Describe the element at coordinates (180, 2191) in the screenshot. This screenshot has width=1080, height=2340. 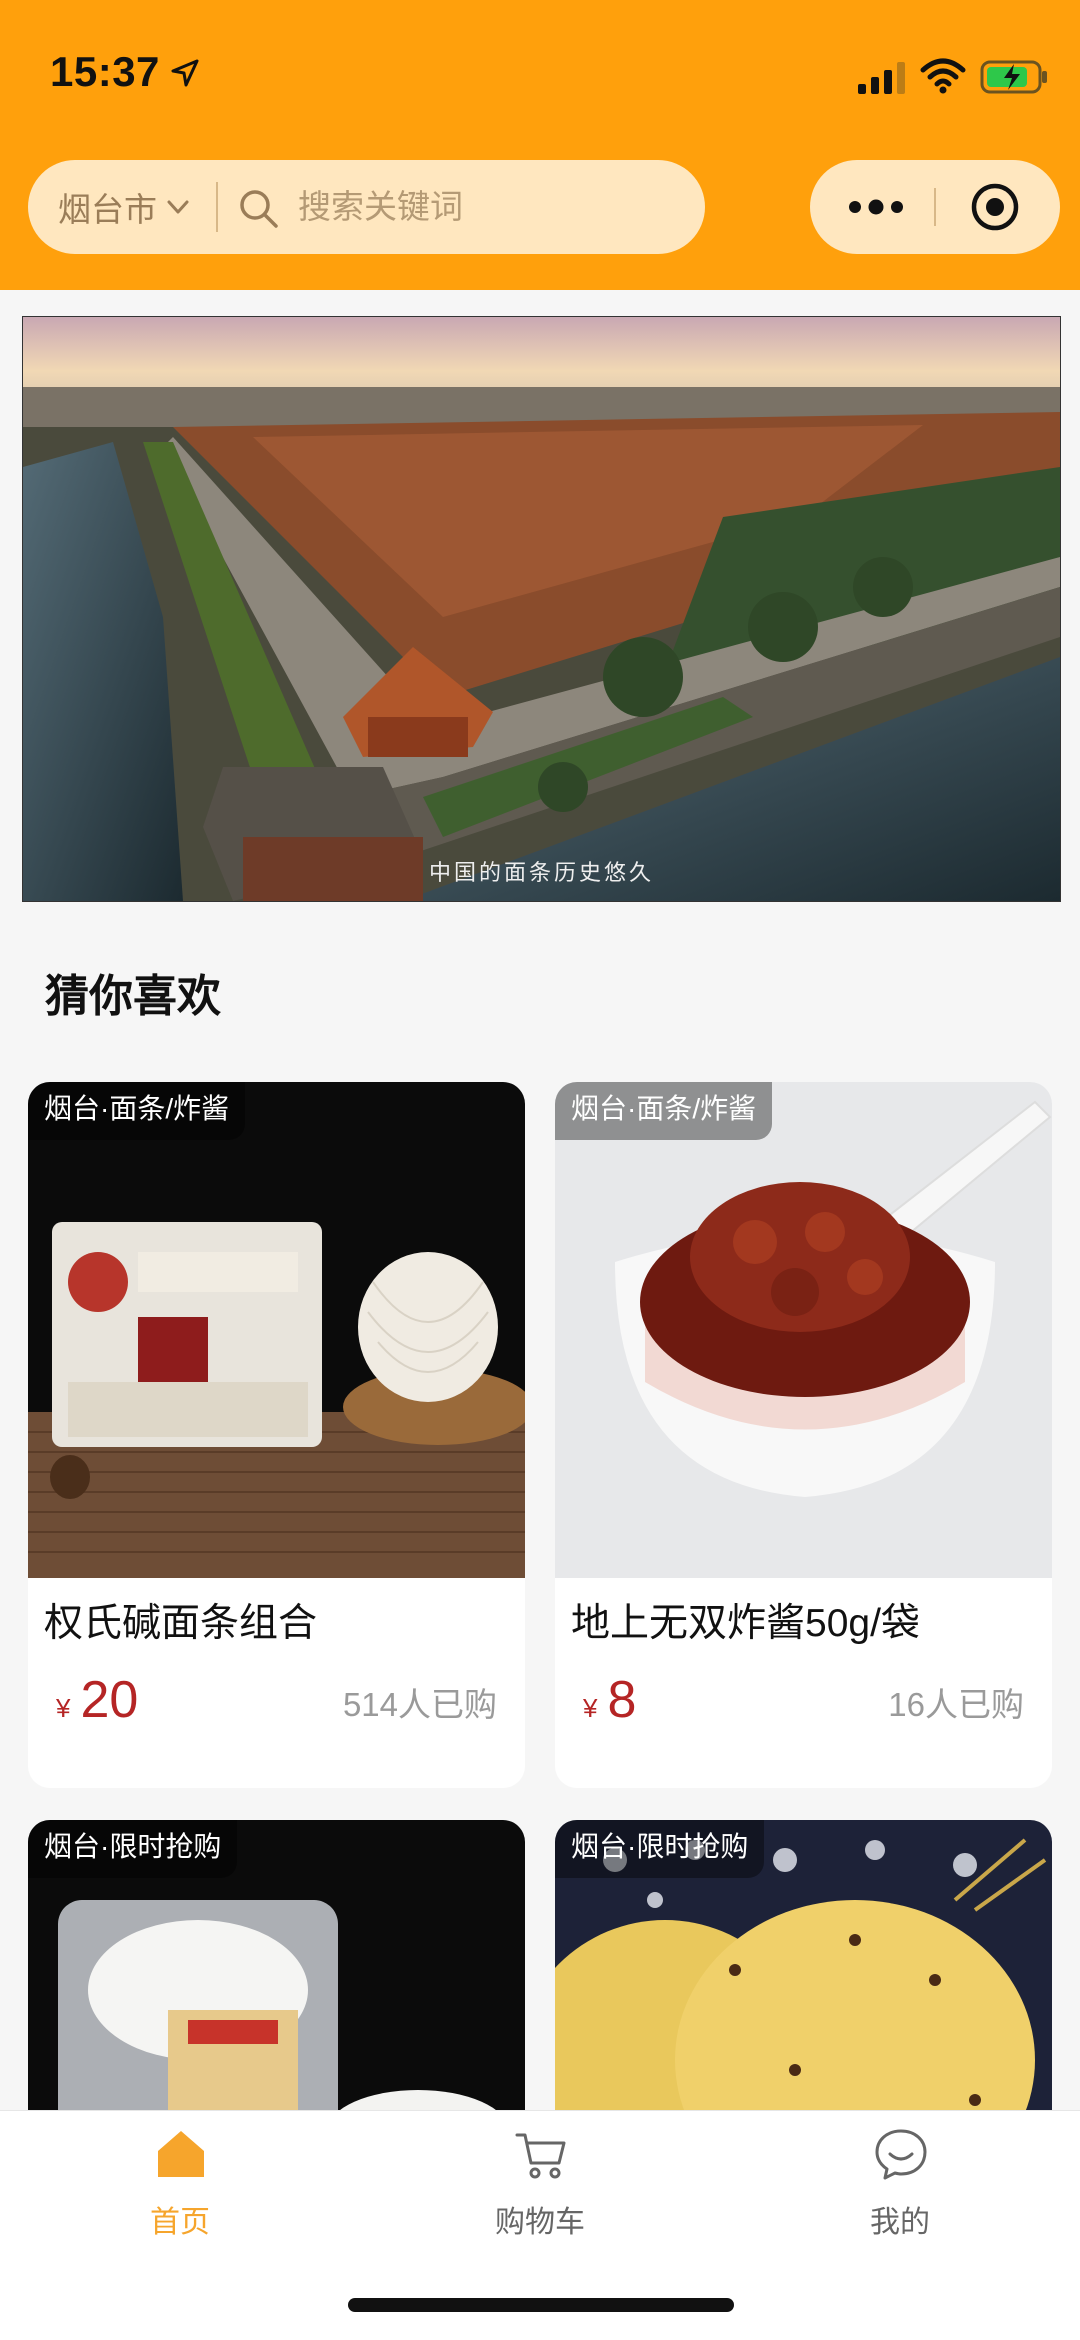
I see `tab-home: 首页` at that location.